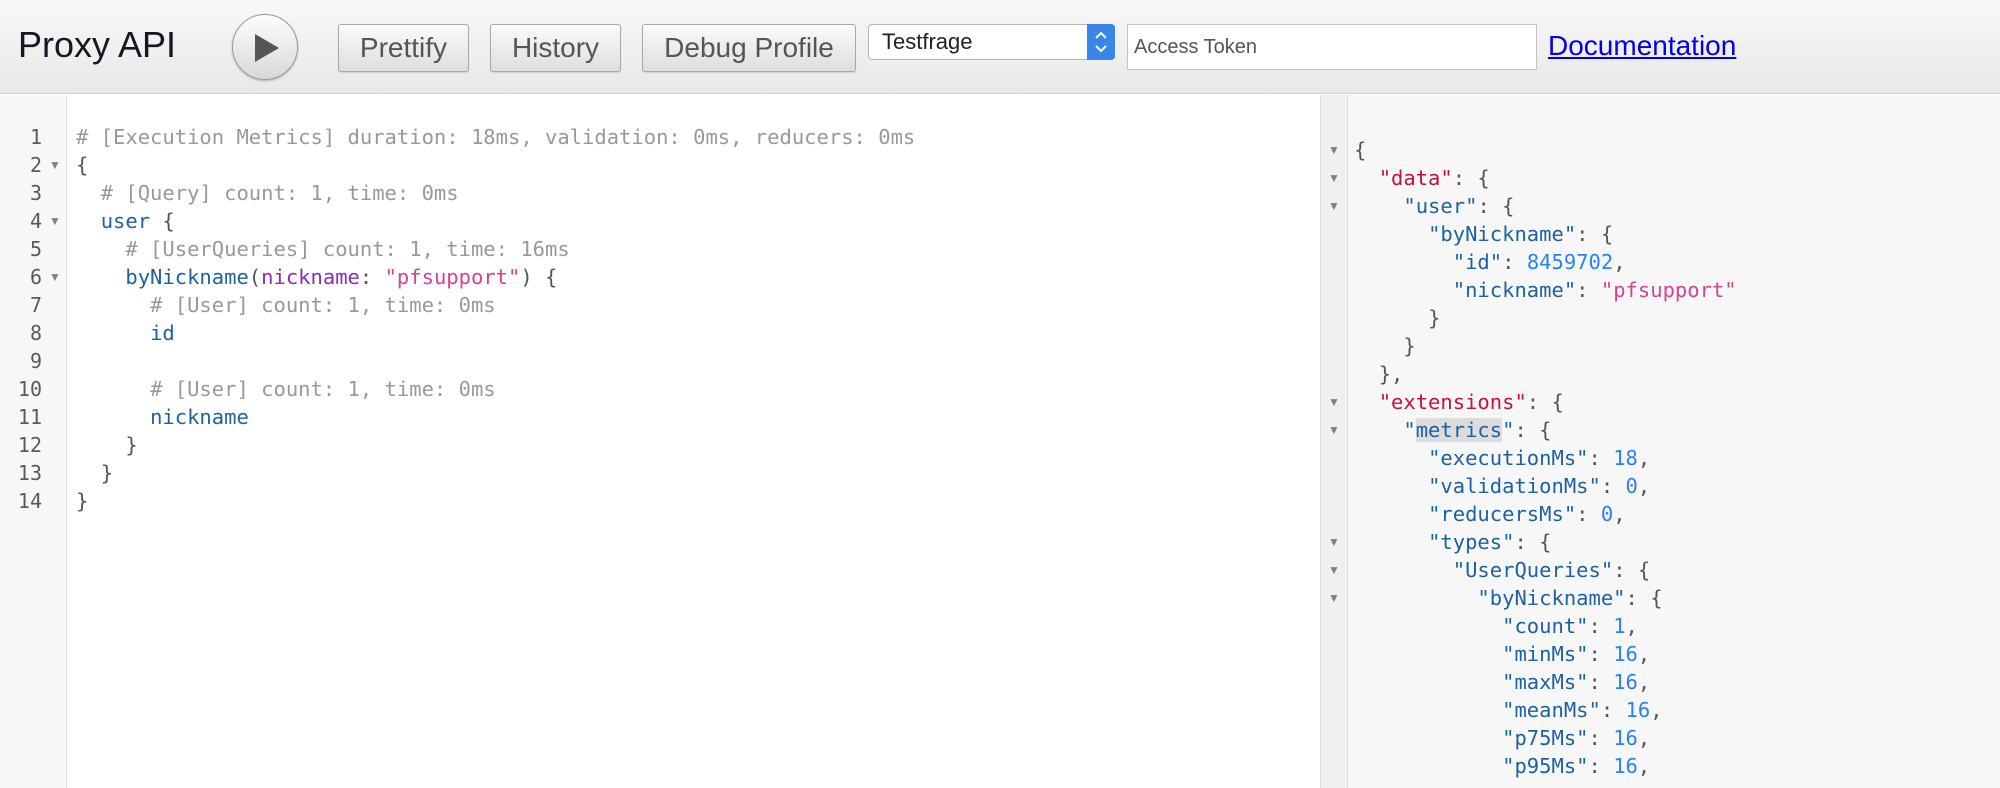 The image size is (2000, 788). What do you see at coordinates (555, 48) in the screenshot?
I see `history-button: History` at bounding box center [555, 48].